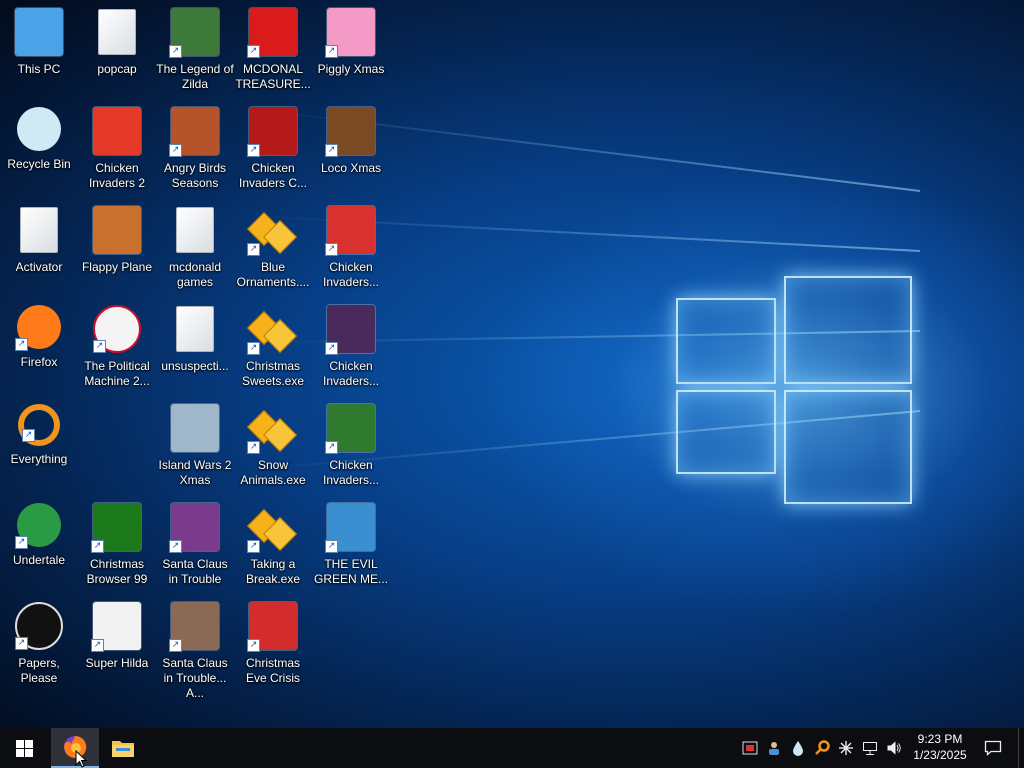  What do you see at coordinates (195, 151) in the screenshot?
I see `desktop-icon: ↗ Angry Birds Seasons` at bounding box center [195, 151].